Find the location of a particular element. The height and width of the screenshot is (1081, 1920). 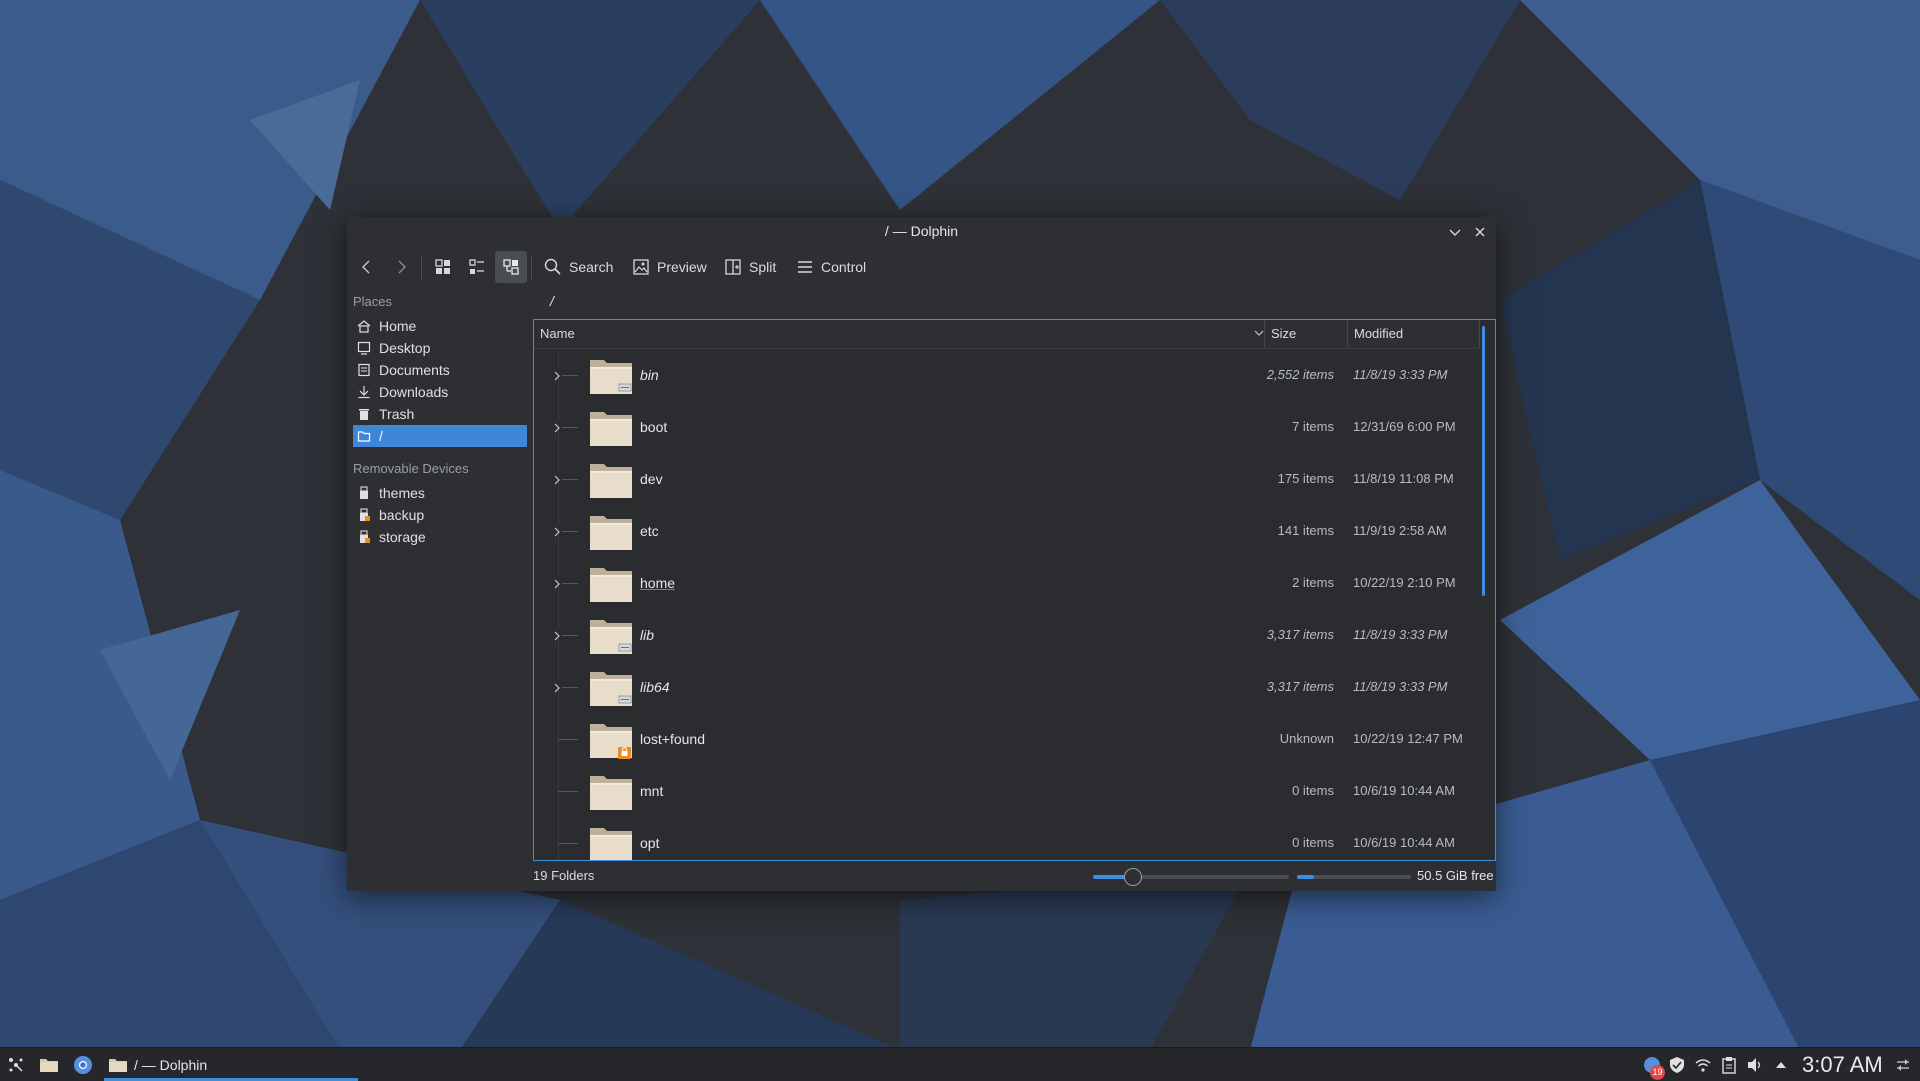

forward-button is located at coordinates (401, 267).